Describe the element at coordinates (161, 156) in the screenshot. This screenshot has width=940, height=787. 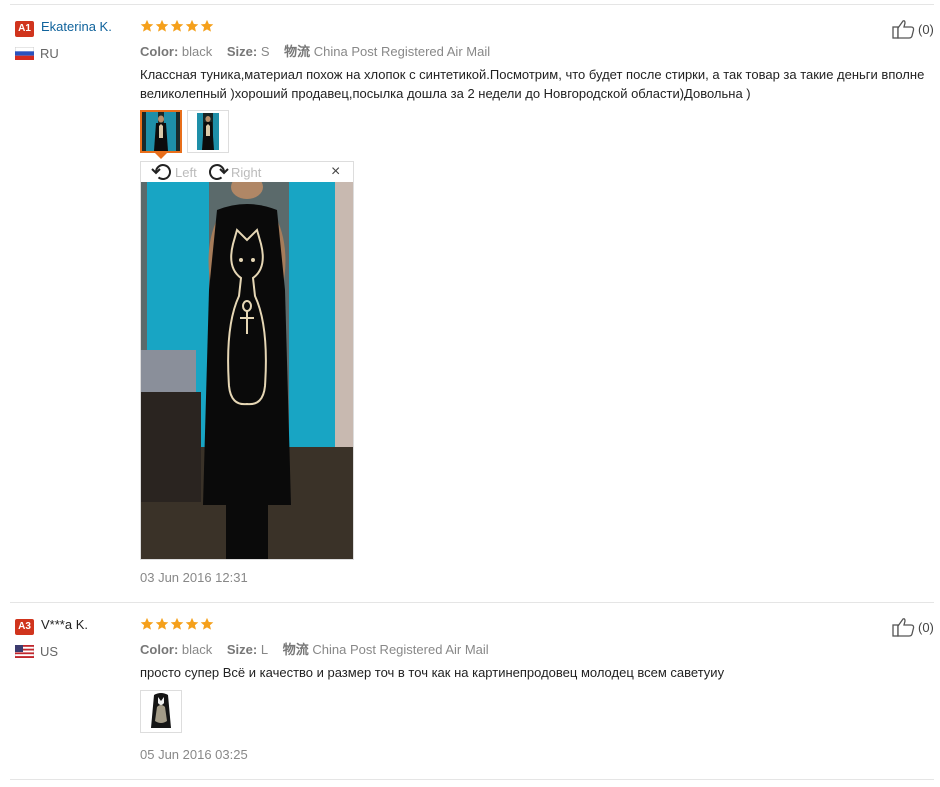
I see `active-thumb-pointer` at that location.